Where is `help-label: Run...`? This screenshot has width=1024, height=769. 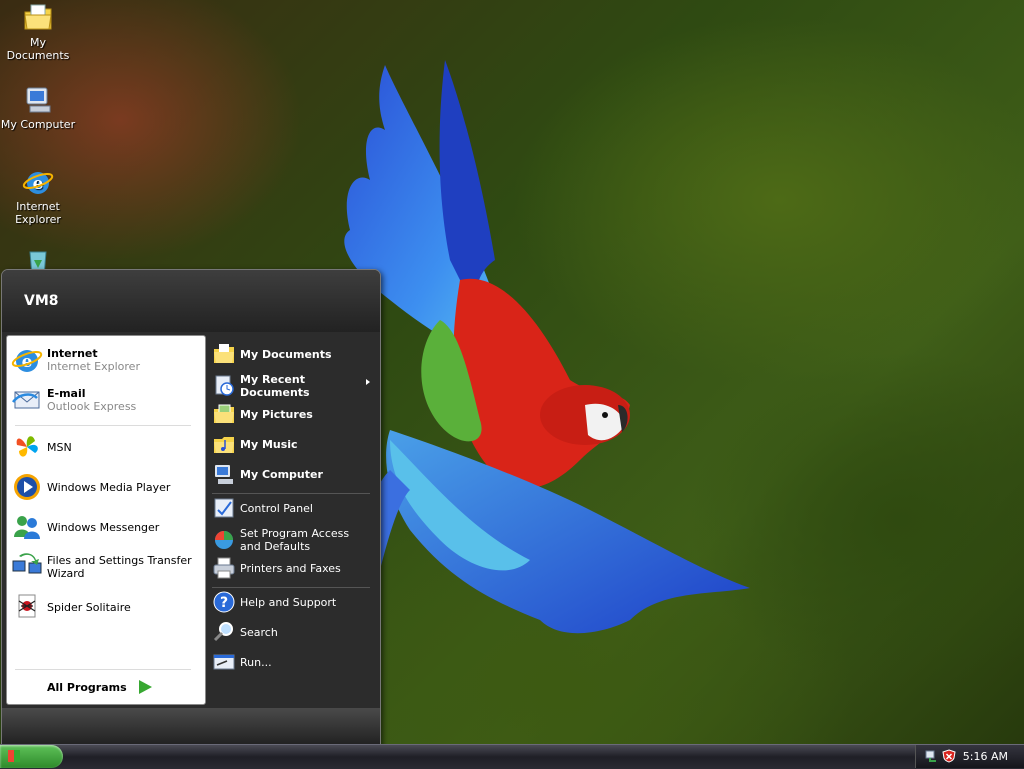
help-label: Run... is located at coordinates (256, 662).